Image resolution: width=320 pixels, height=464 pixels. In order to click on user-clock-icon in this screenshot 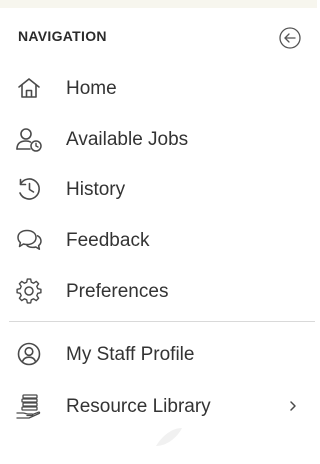, I will do `click(29, 139)`.